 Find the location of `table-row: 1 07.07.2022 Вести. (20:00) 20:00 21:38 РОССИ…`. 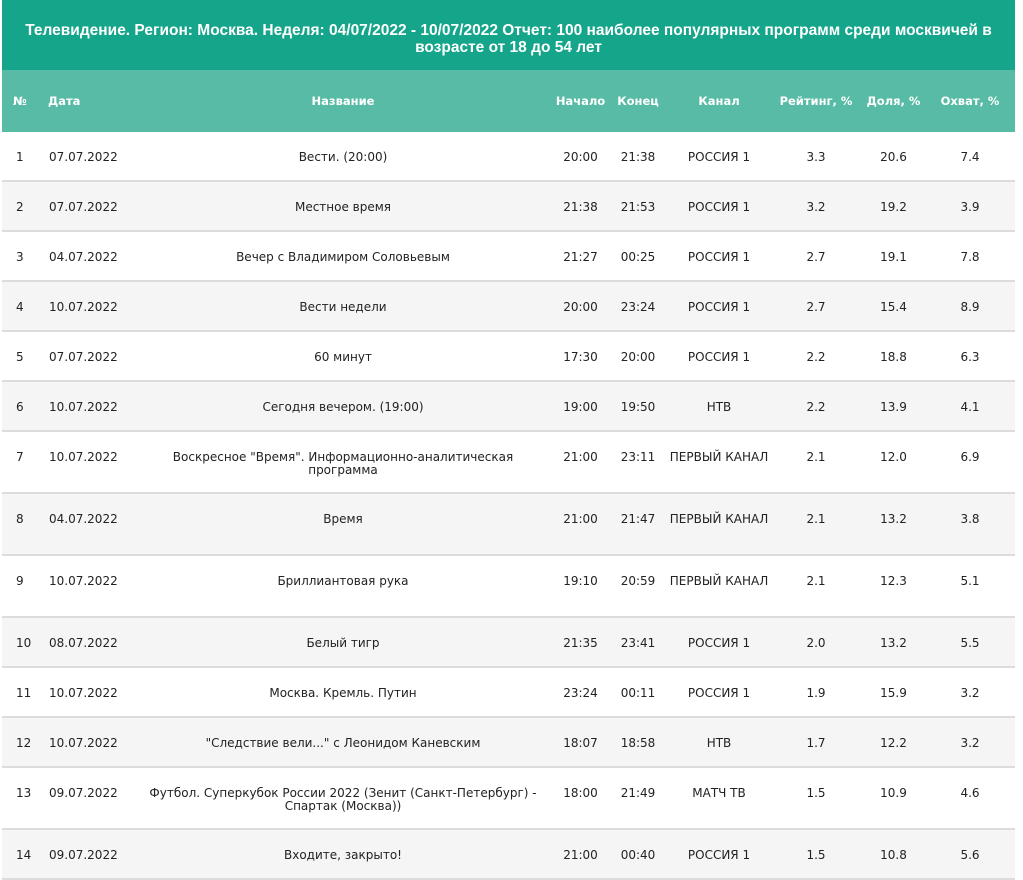

table-row: 1 07.07.2022 Вести. (20:00) 20:00 21:38 РОССИ… is located at coordinates (508, 157).